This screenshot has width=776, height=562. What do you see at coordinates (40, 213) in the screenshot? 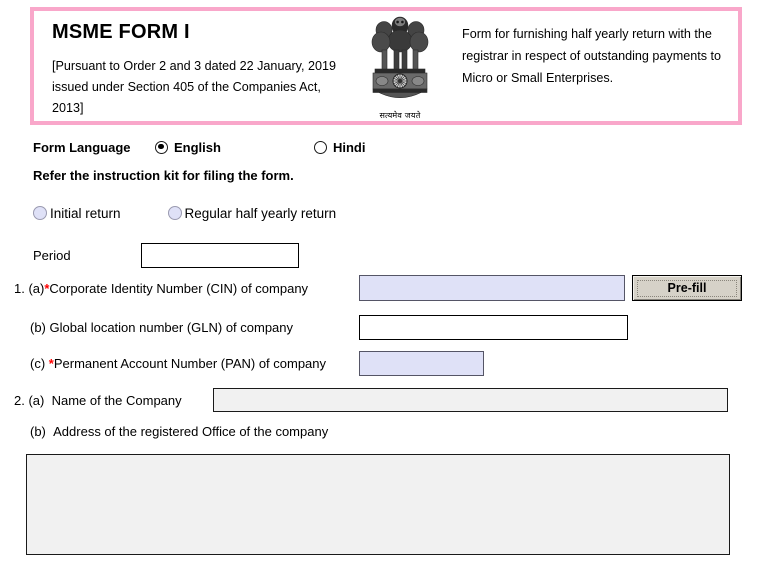
I see `radio-initial-return-indicator` at bounding box center [40, 213].